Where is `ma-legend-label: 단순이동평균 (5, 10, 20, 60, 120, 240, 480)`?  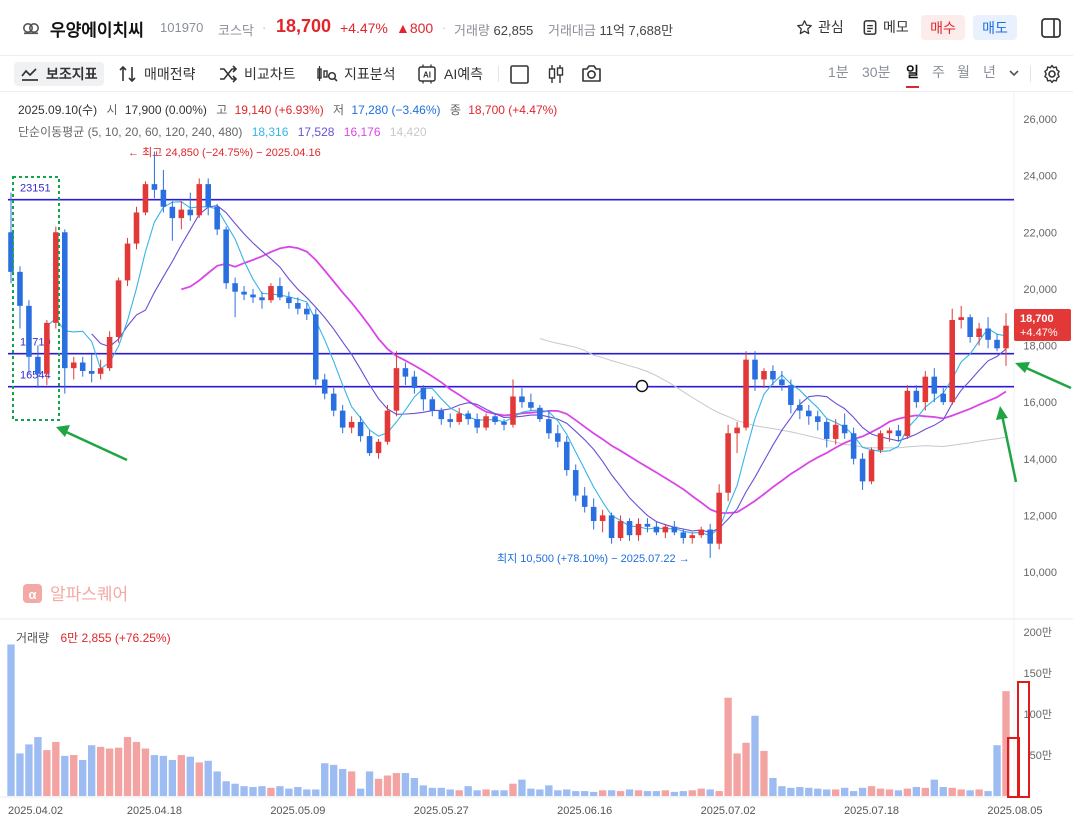 ma-legend-label: 단순이동평균 (5, 10, 20, 60, 120, 240, 480) is located at coordinates (130, 132).